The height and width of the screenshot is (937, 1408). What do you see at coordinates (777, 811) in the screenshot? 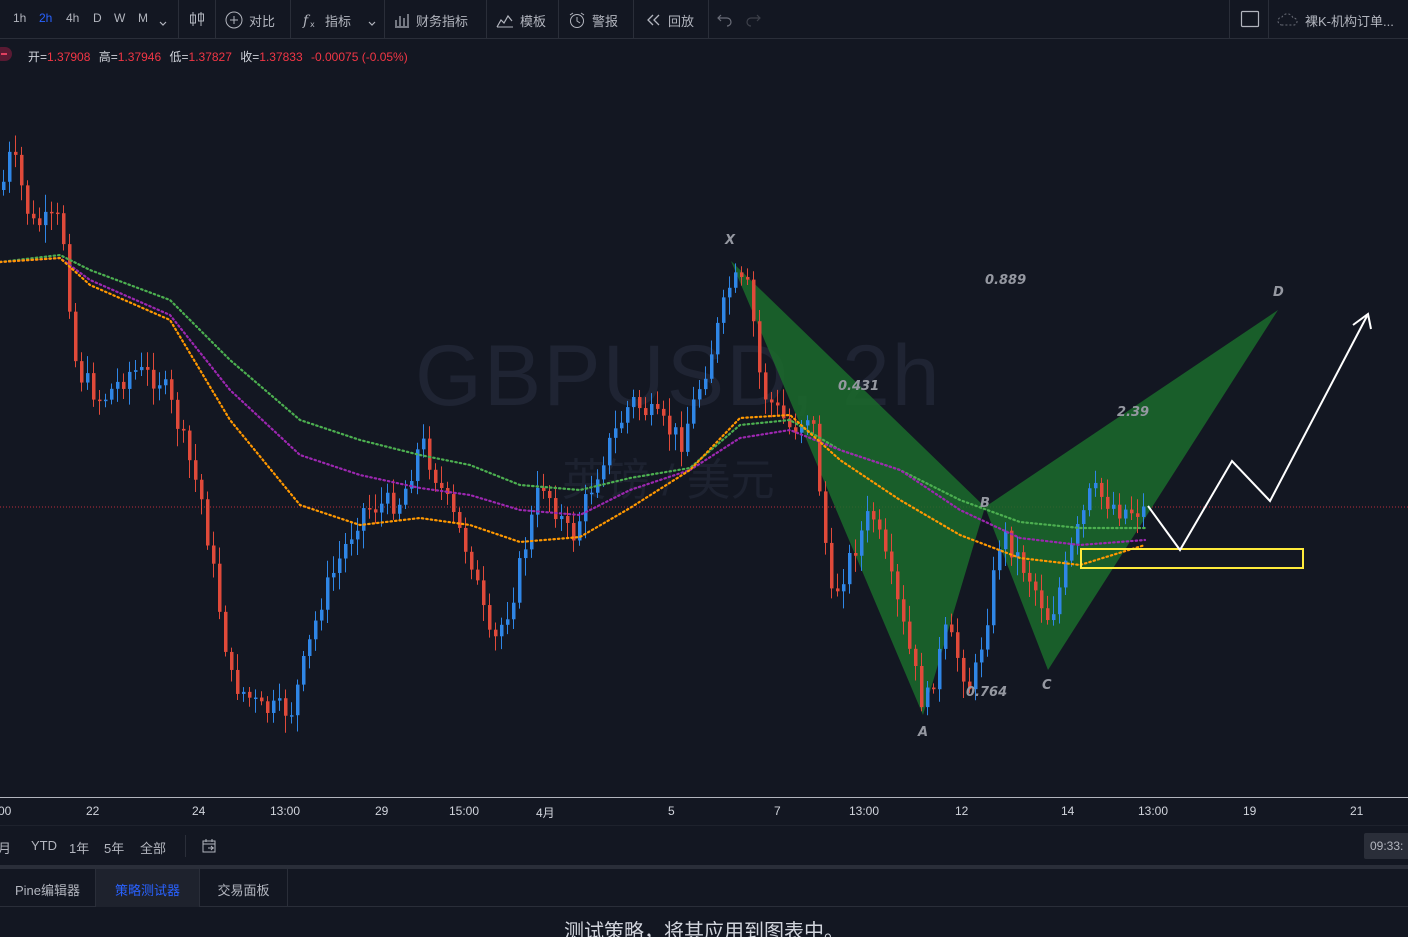
I see `time-tick: 7` at bounding box center [777, 811].